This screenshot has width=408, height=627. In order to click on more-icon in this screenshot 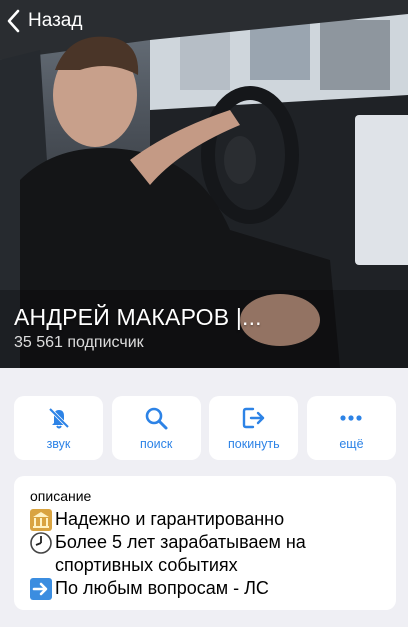, I will do `click(351, 418)`.